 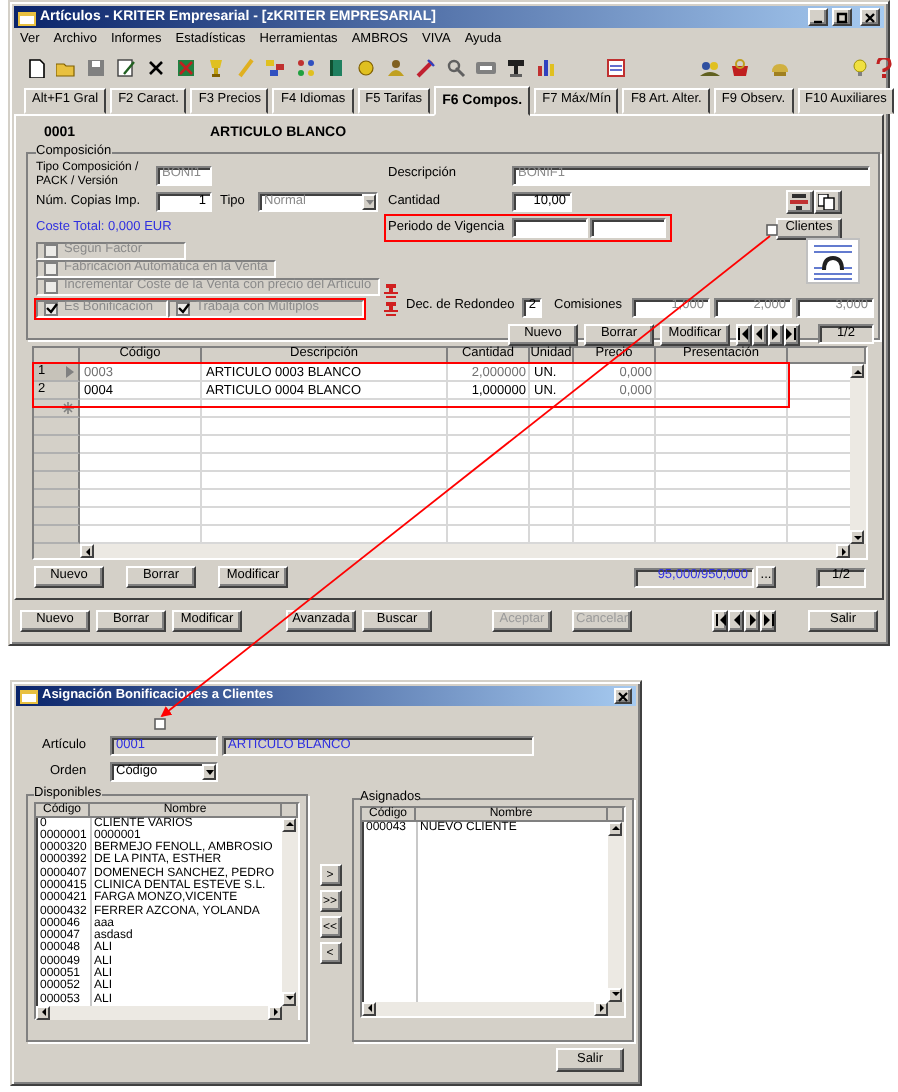 I want to click on hierarchy-icon, so click(x=799, y=202).